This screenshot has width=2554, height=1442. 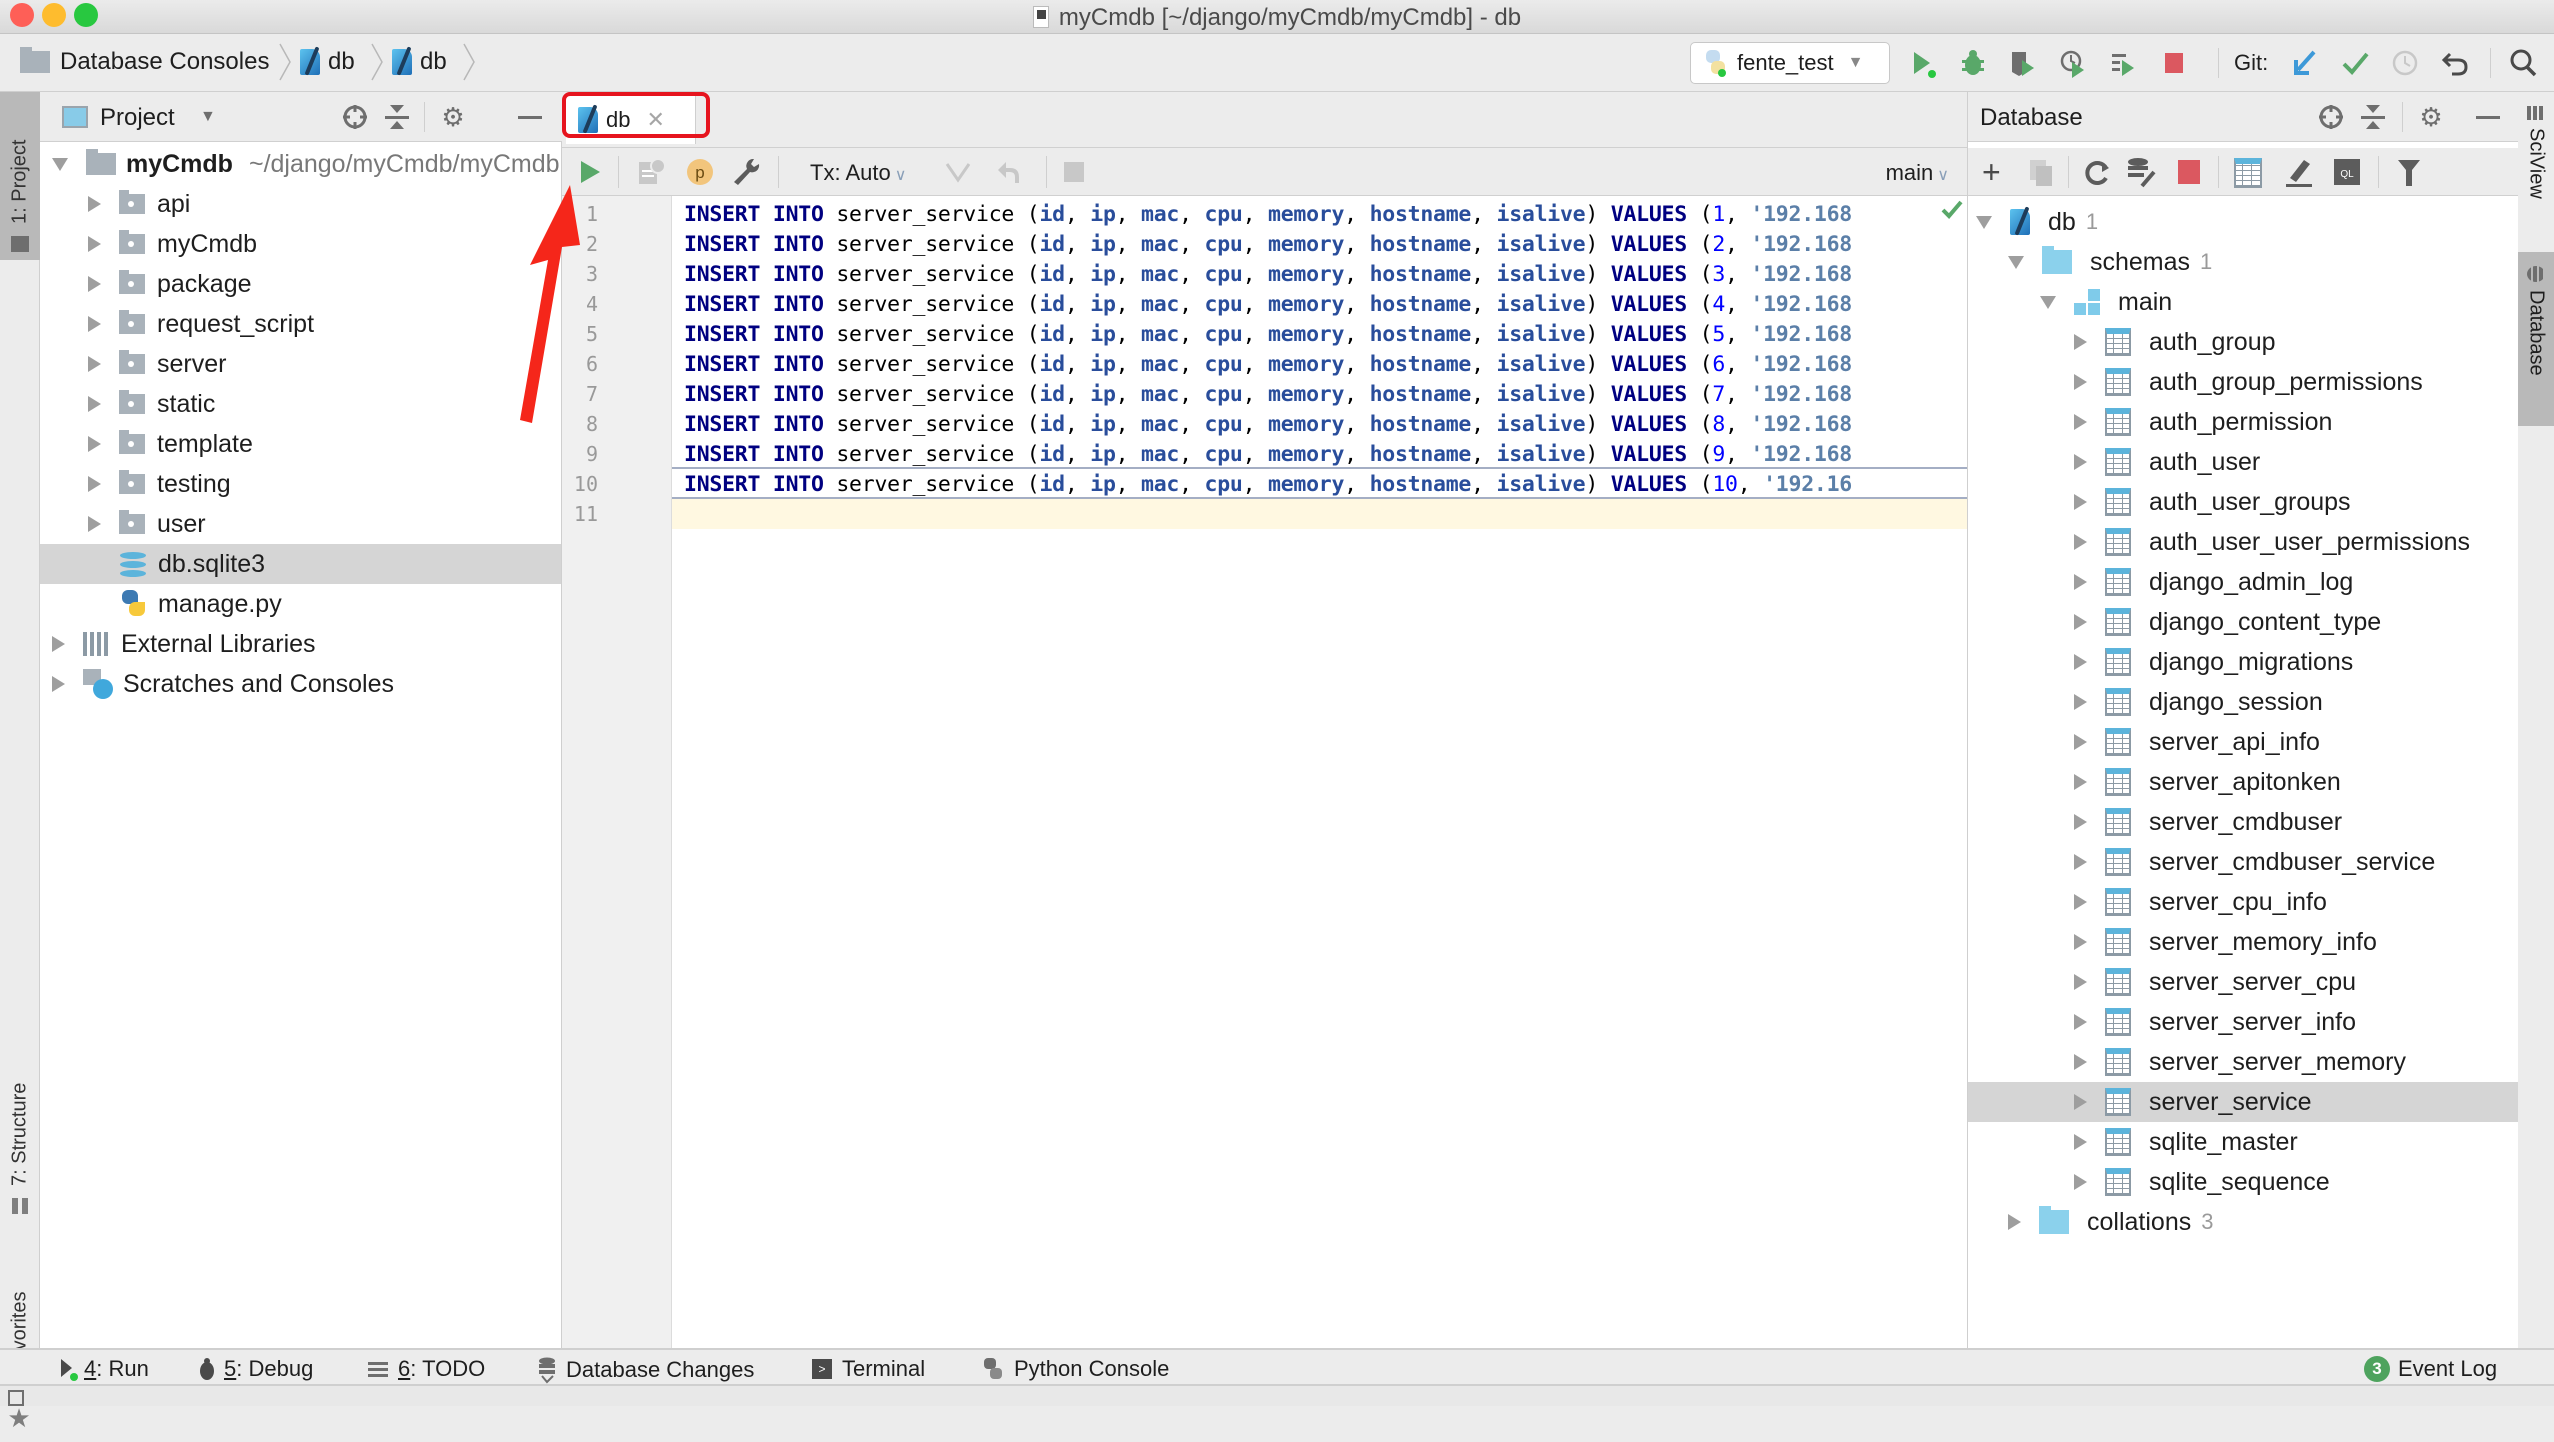 I want to click on breadcrumb-db-1: db, so click(x=327, y=62).